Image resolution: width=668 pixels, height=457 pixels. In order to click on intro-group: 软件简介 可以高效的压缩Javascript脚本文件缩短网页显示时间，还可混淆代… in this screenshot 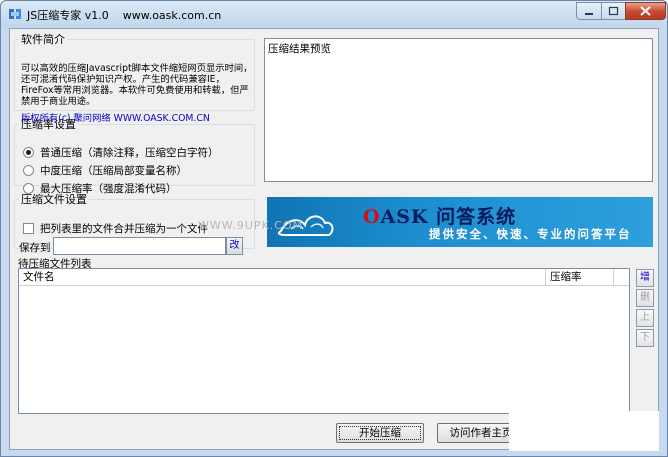, I will do `click(134, 77)`.